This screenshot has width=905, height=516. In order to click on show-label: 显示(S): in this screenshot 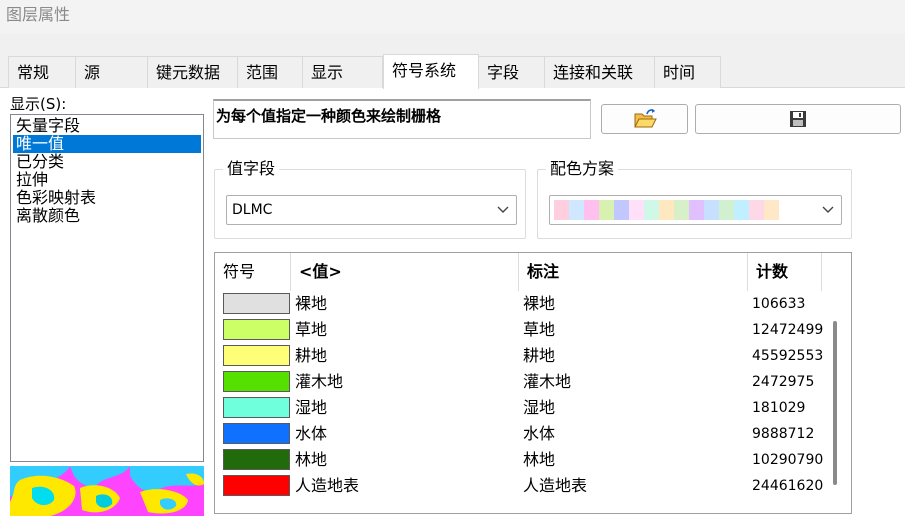, I will do `click(38, 104)`.